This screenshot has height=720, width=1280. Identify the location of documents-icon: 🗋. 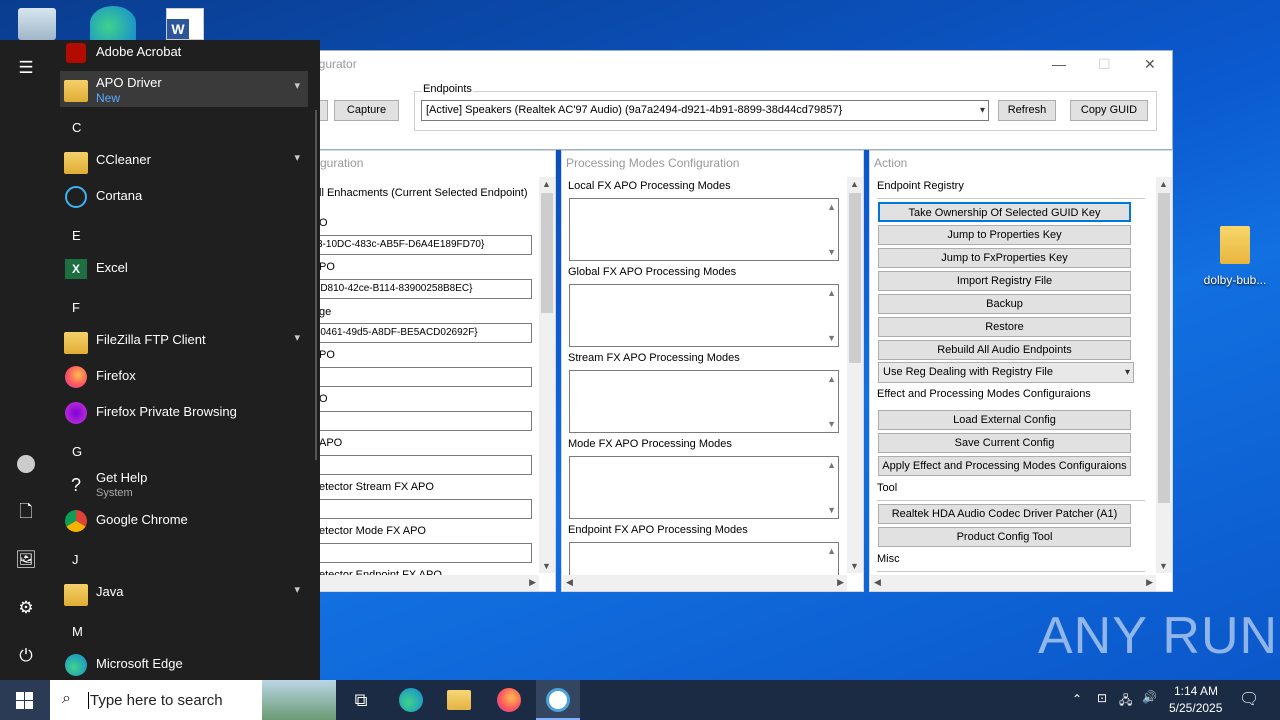
(26, 512).